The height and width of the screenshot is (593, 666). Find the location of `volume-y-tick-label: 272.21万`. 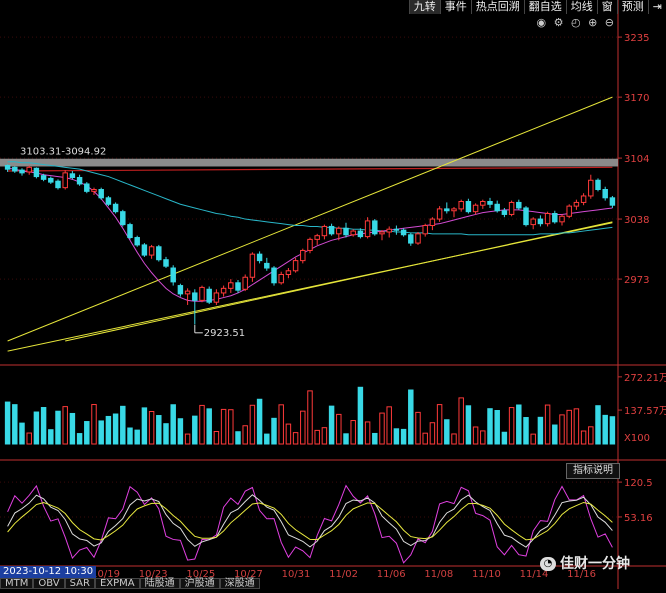

volume-y-tick-label: 272.21万 is located at coordinates (645, 378).